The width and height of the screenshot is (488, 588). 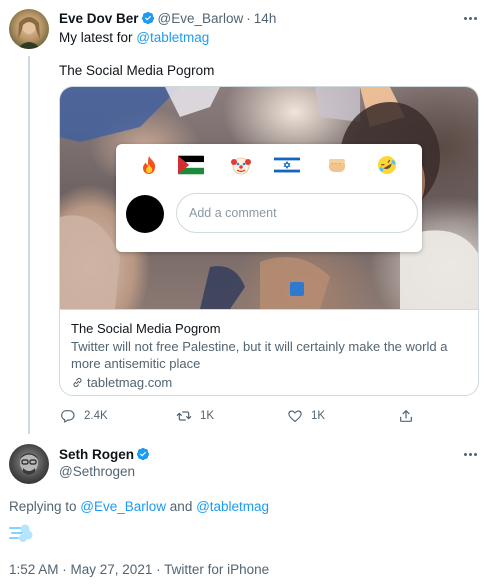 What do you see at coordinates (201, 18) in the screenshot?
I see `author-handle: @Eve_Barlow` at bounding box center [201, 18].